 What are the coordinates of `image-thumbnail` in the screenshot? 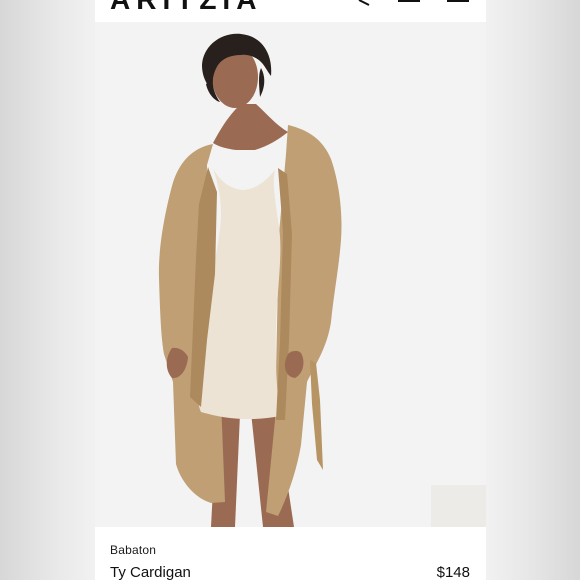 It's located at (458, 506).